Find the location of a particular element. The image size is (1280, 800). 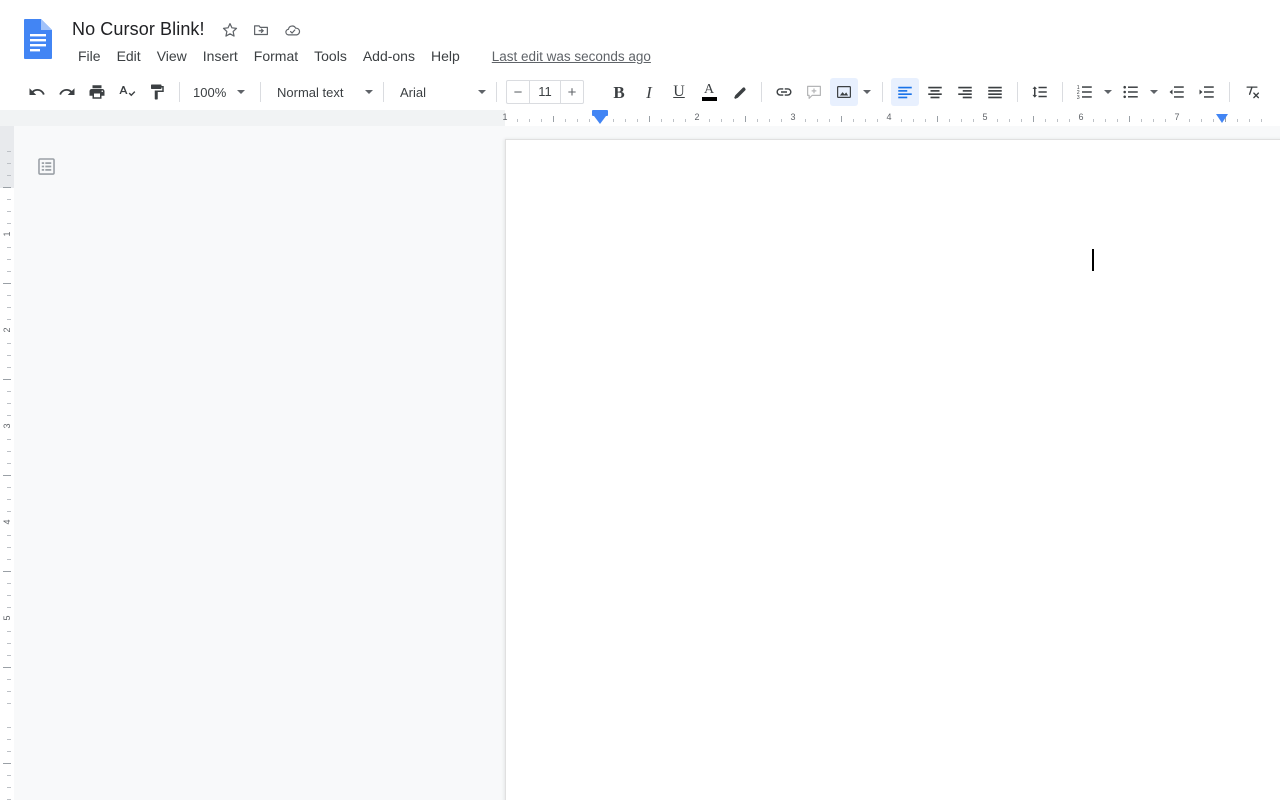

clear-formatting-button is located at coordinates (1252, 92).